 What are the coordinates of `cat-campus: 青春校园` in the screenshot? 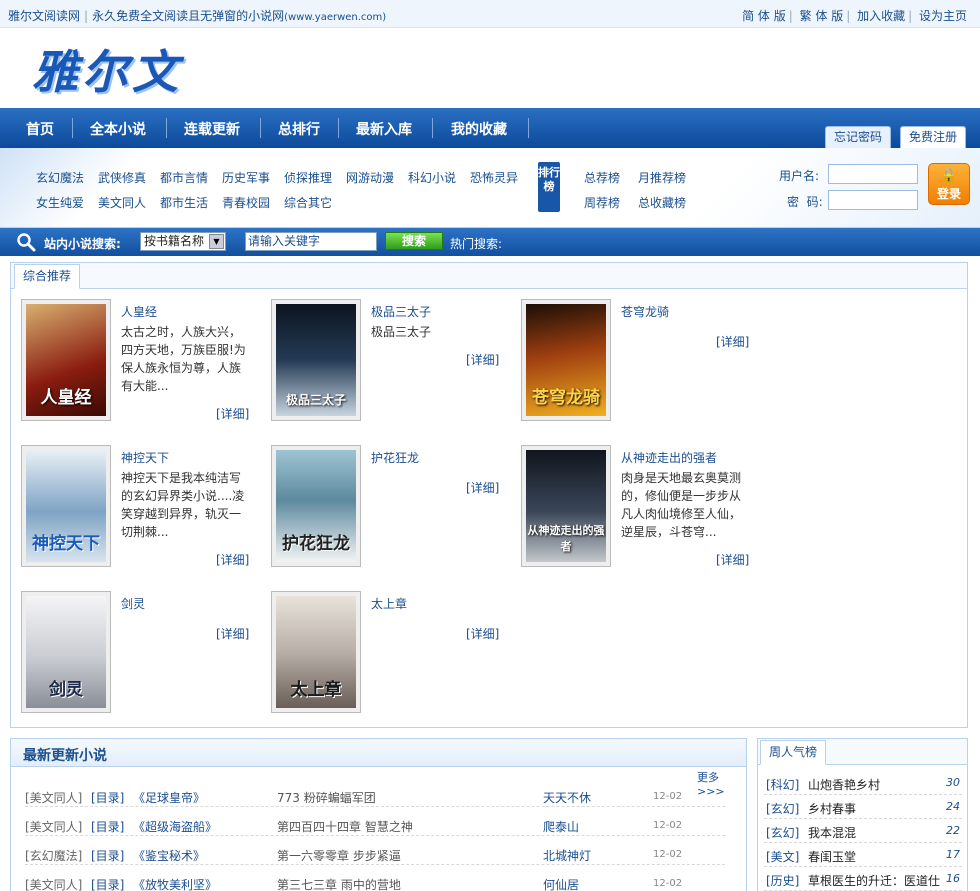 It's located at (246, 202).